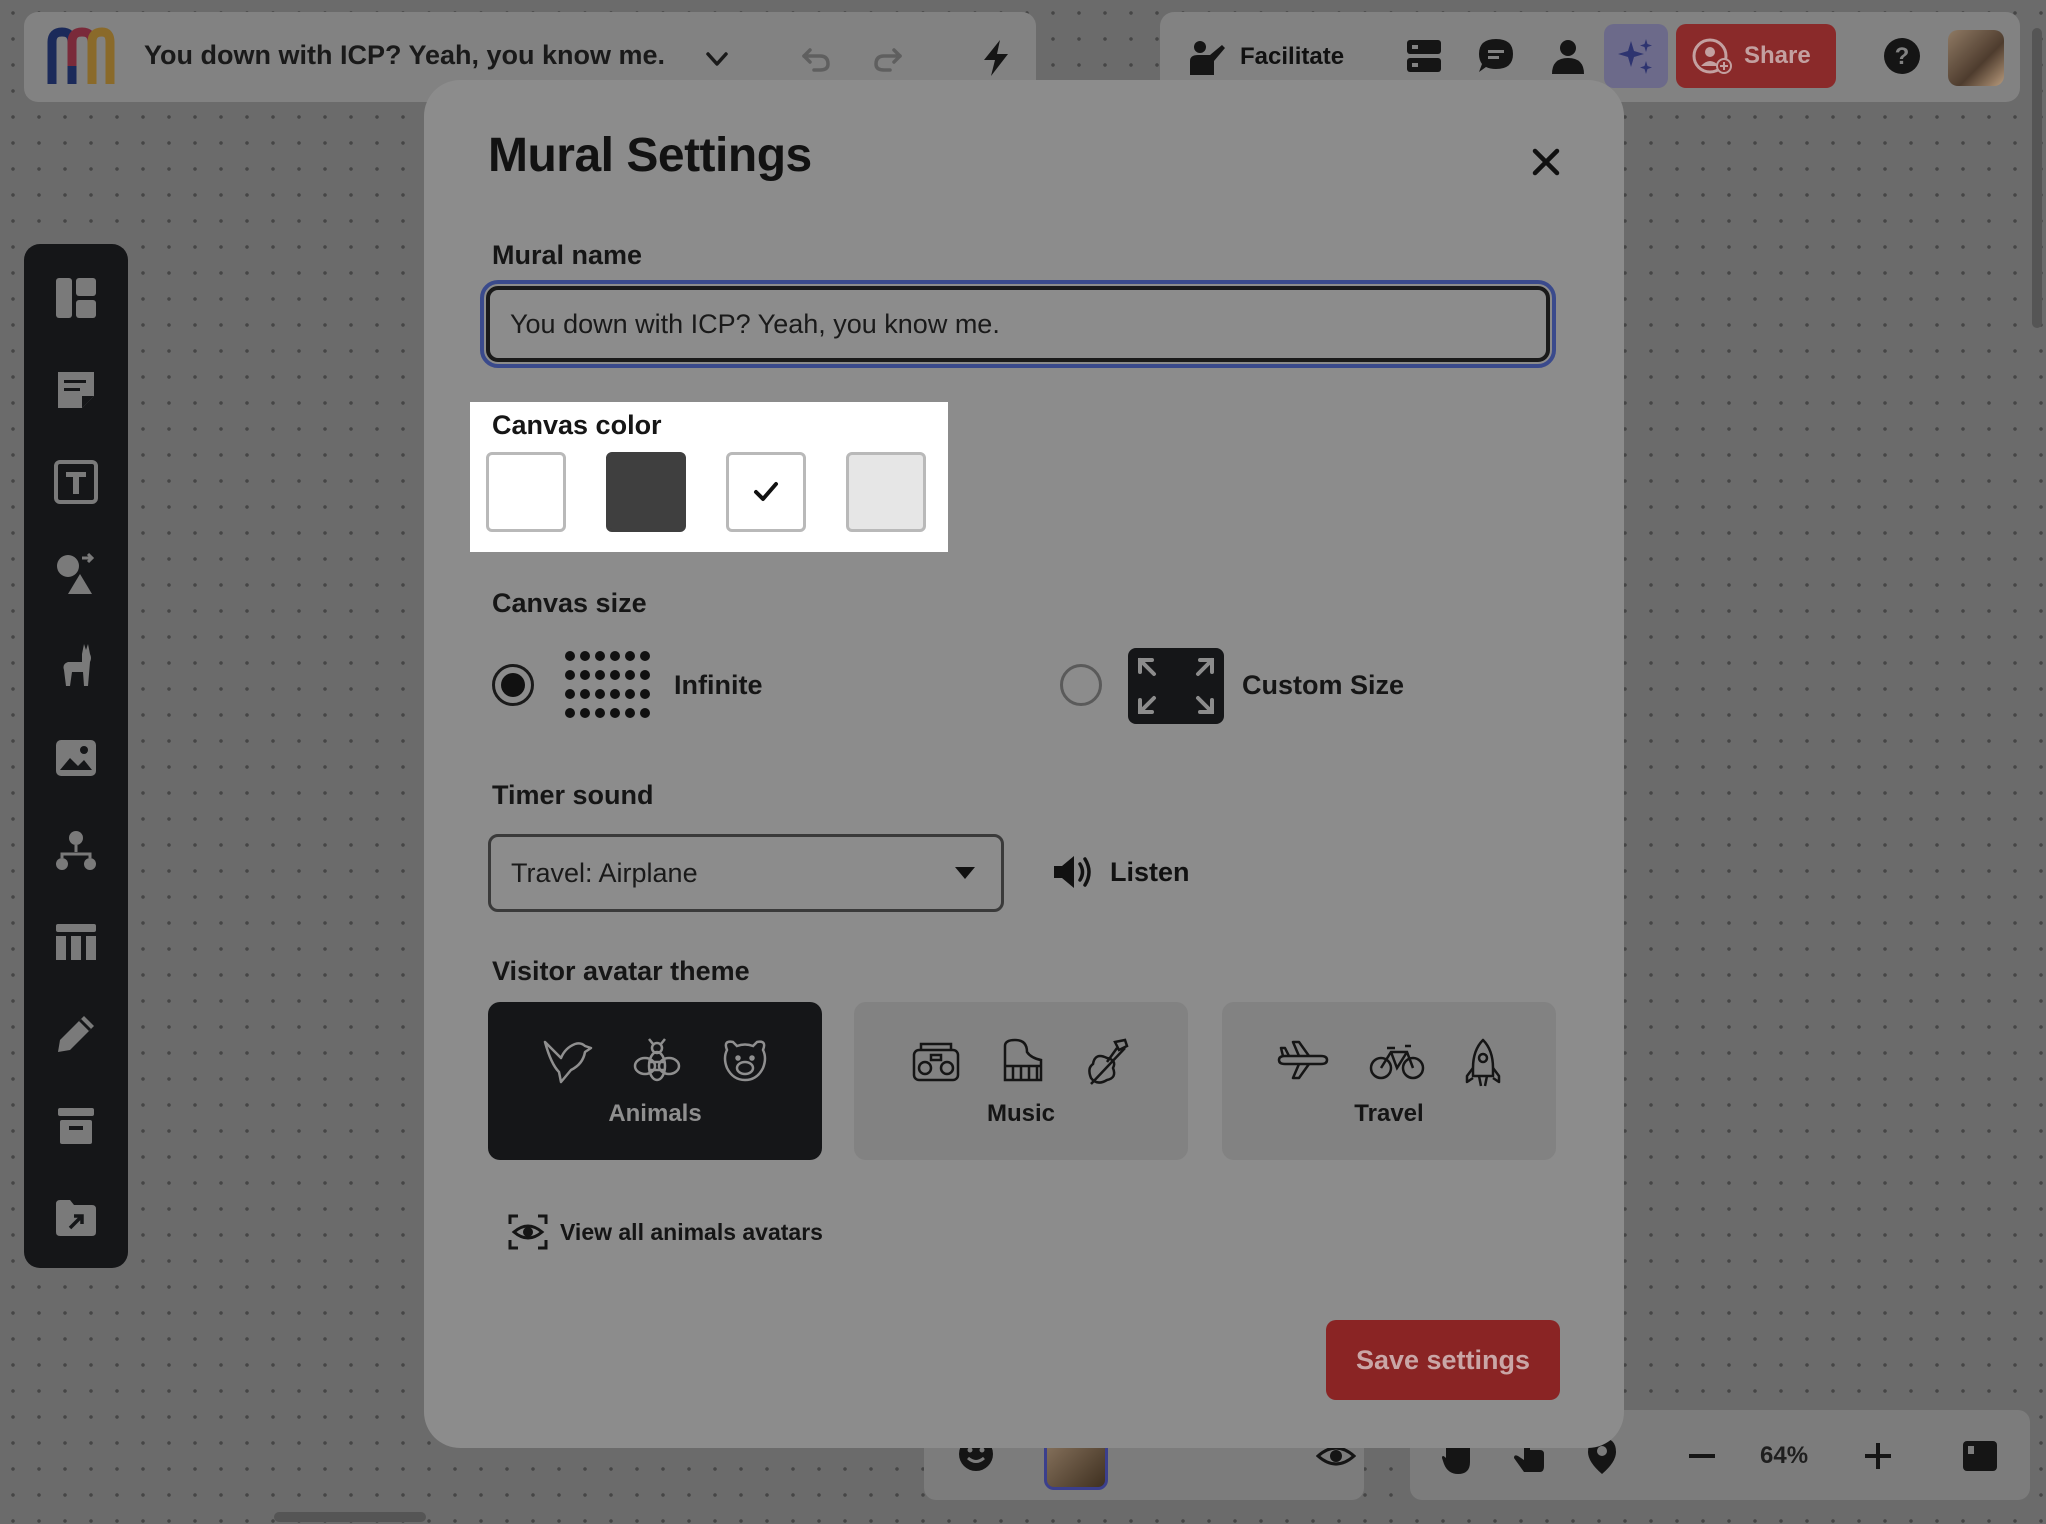  Describe the element at coordinates (888, 58) in the screenshot. I see `redo-icon` at that location.